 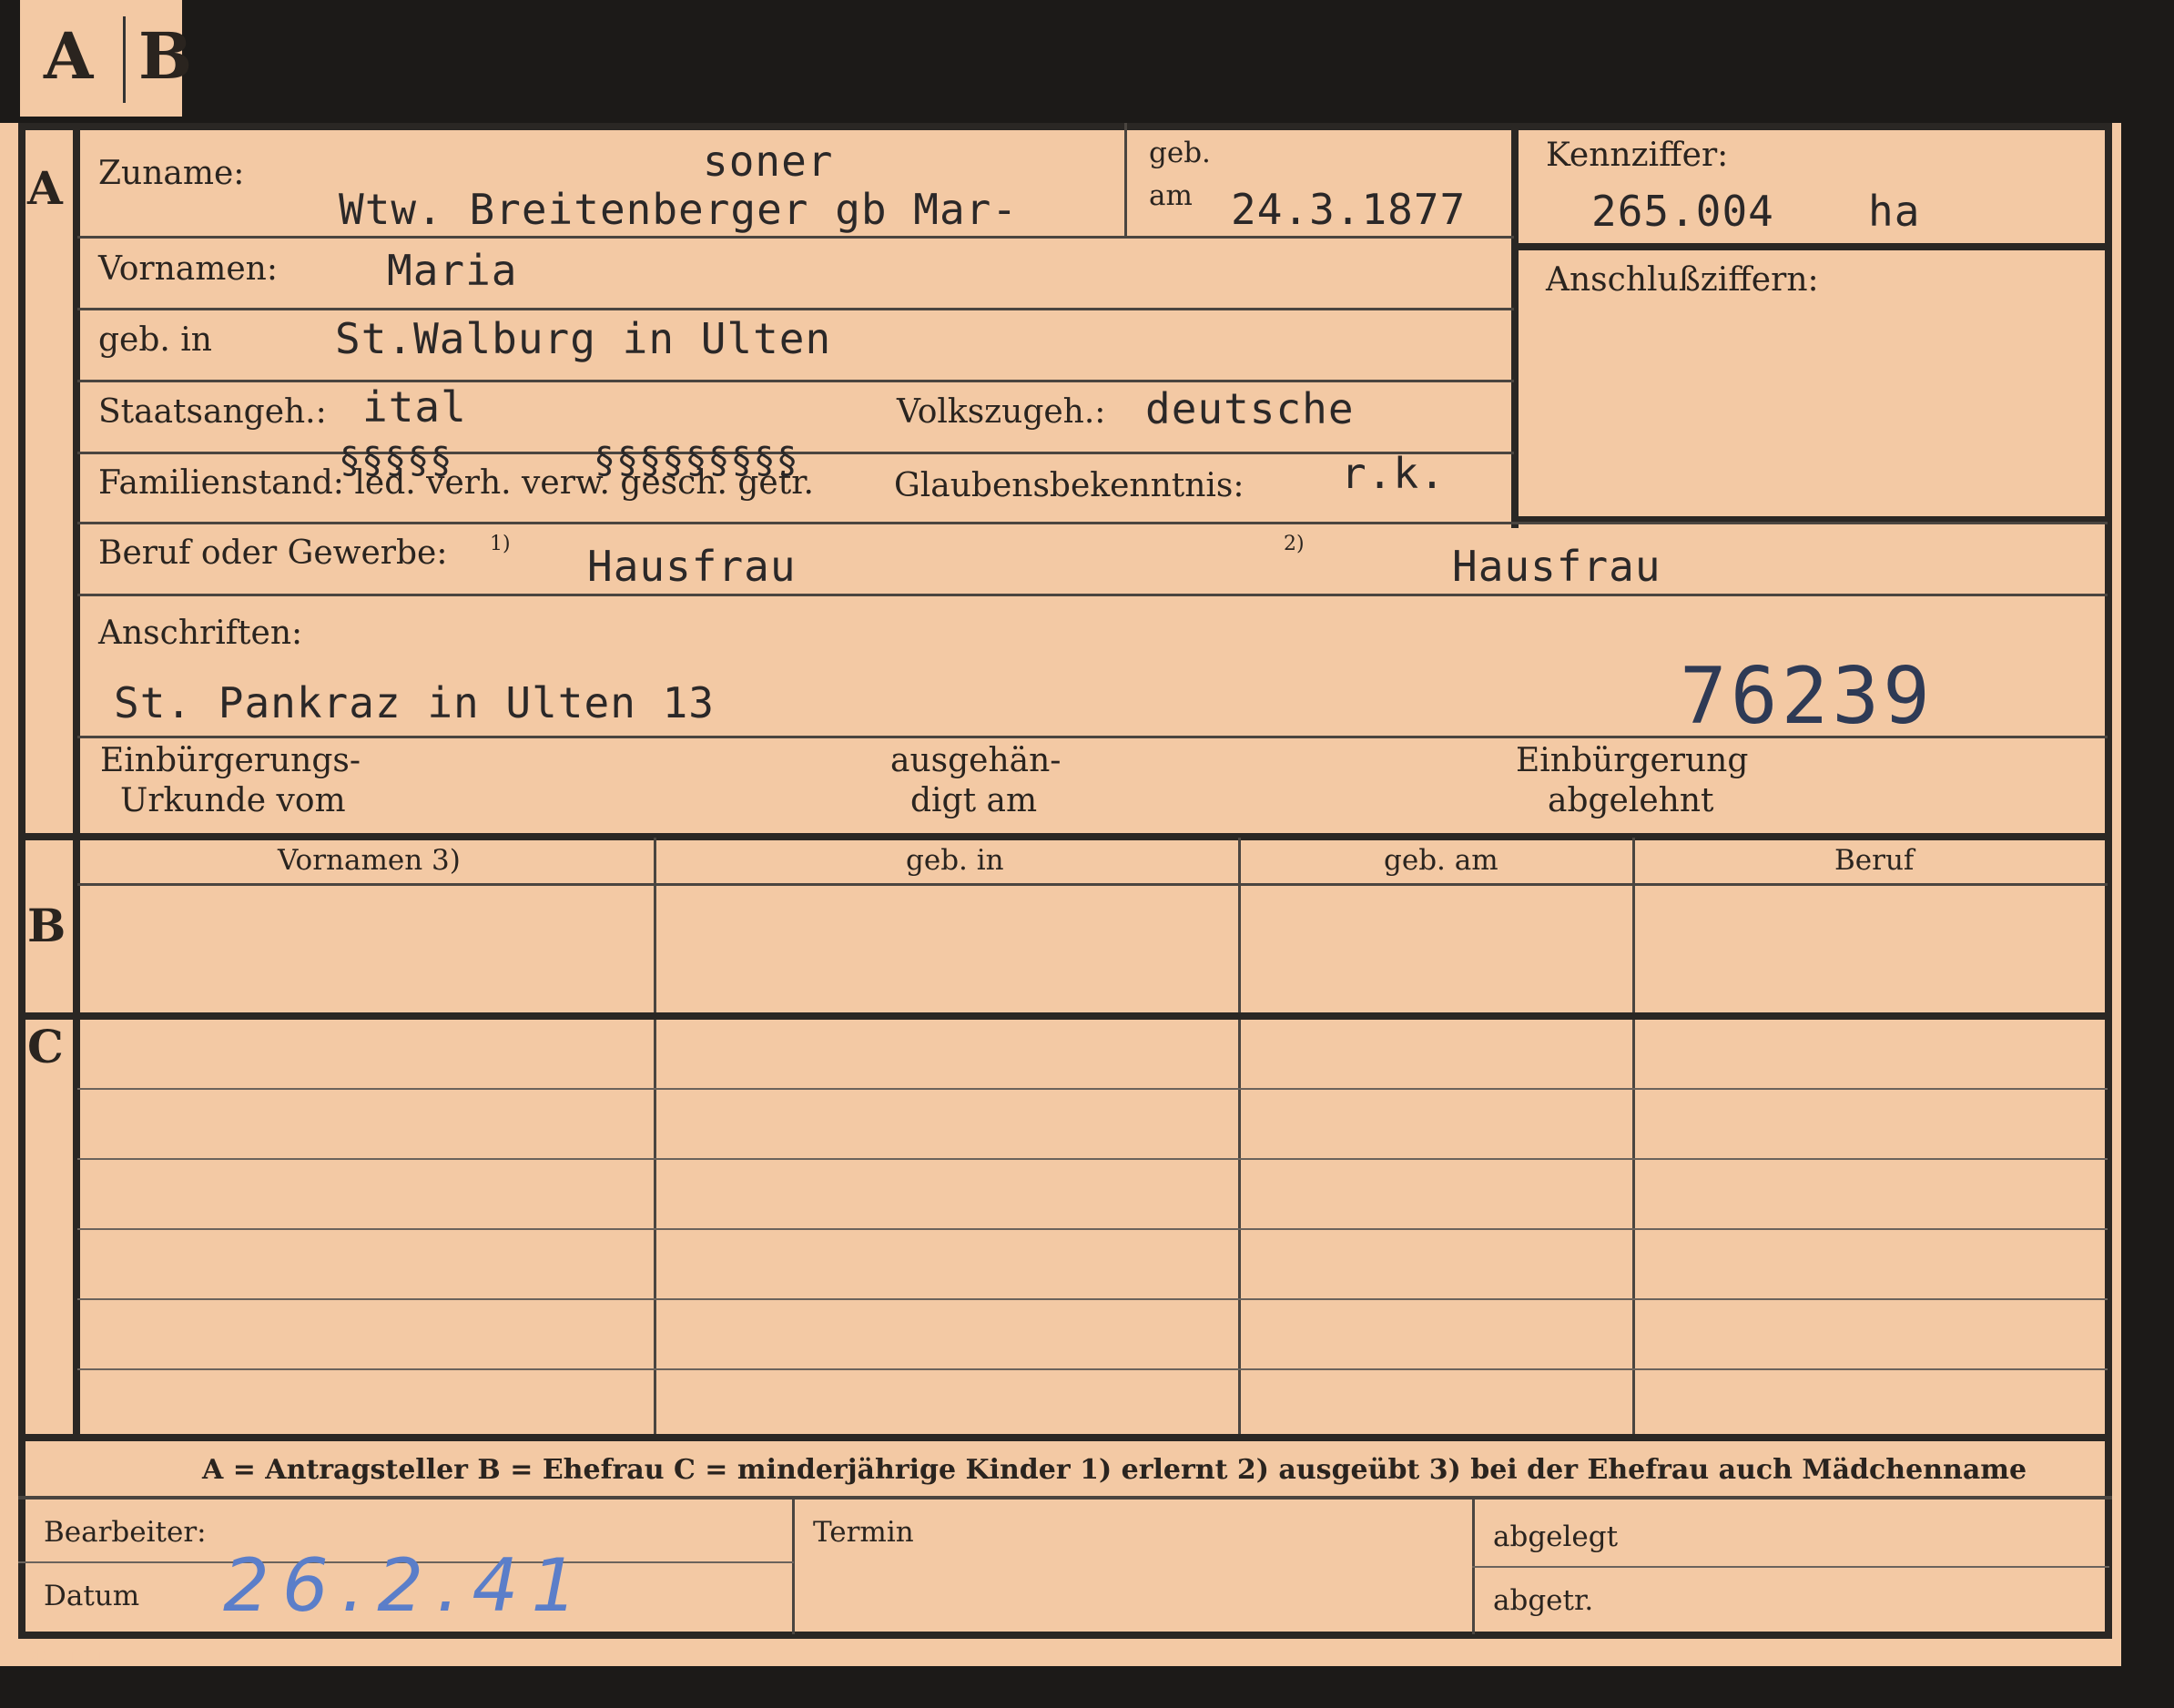 I want to click on einb-abgelehnt-line1: Einbürgerung, so click(x=1632, y=760).